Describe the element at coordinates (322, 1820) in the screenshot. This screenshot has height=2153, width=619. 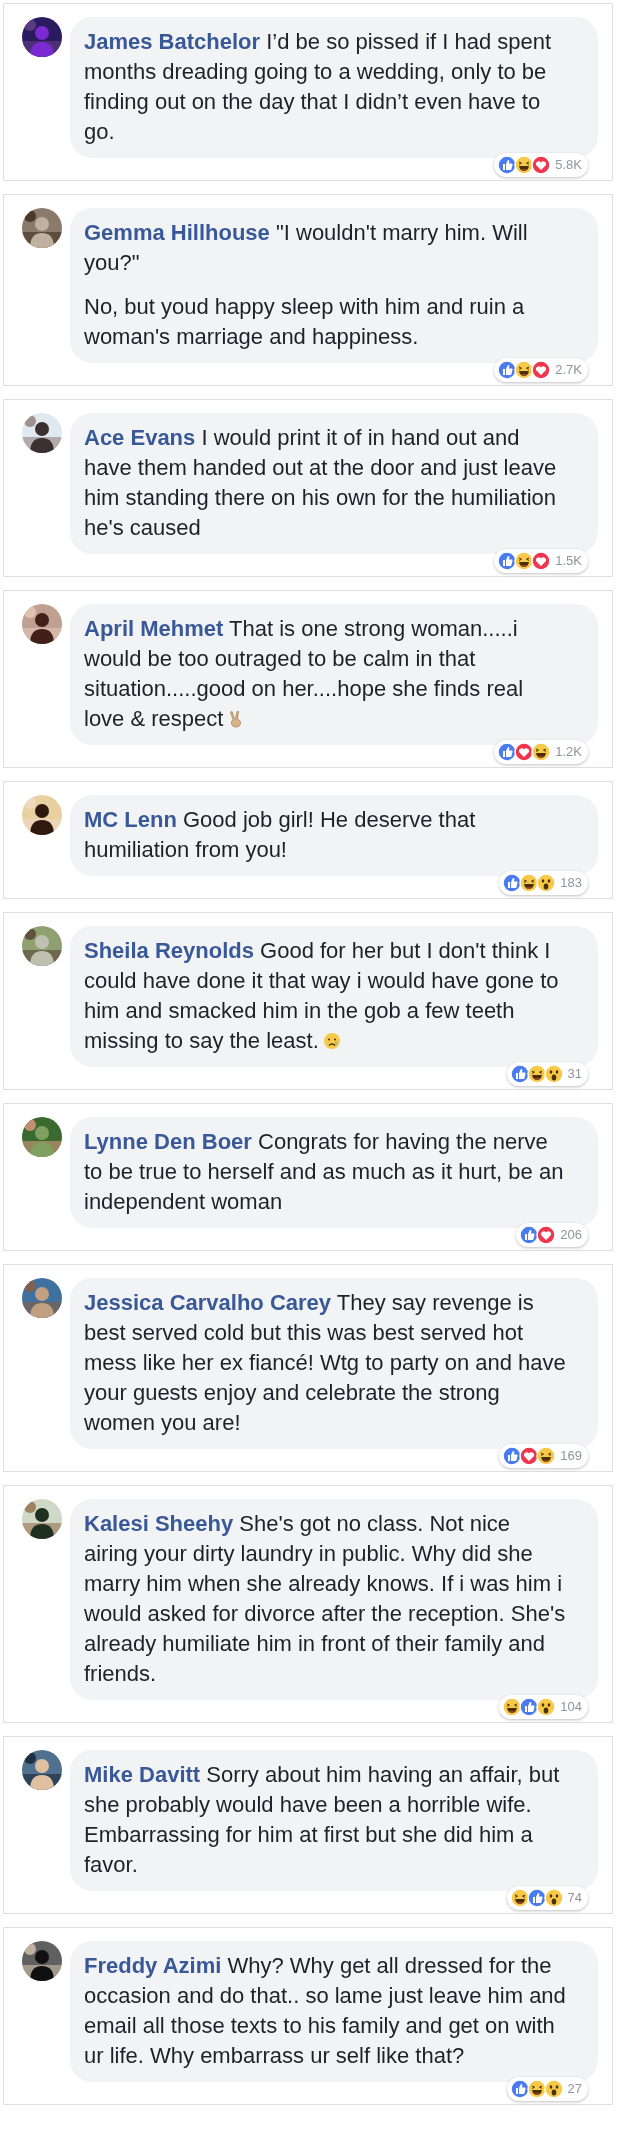
I see `comment-text: Mike Davitt Sorry about him having an affair, but she probably would have been a horrible wife. Embarrassing for him at first but she did him a favor.` at that location.